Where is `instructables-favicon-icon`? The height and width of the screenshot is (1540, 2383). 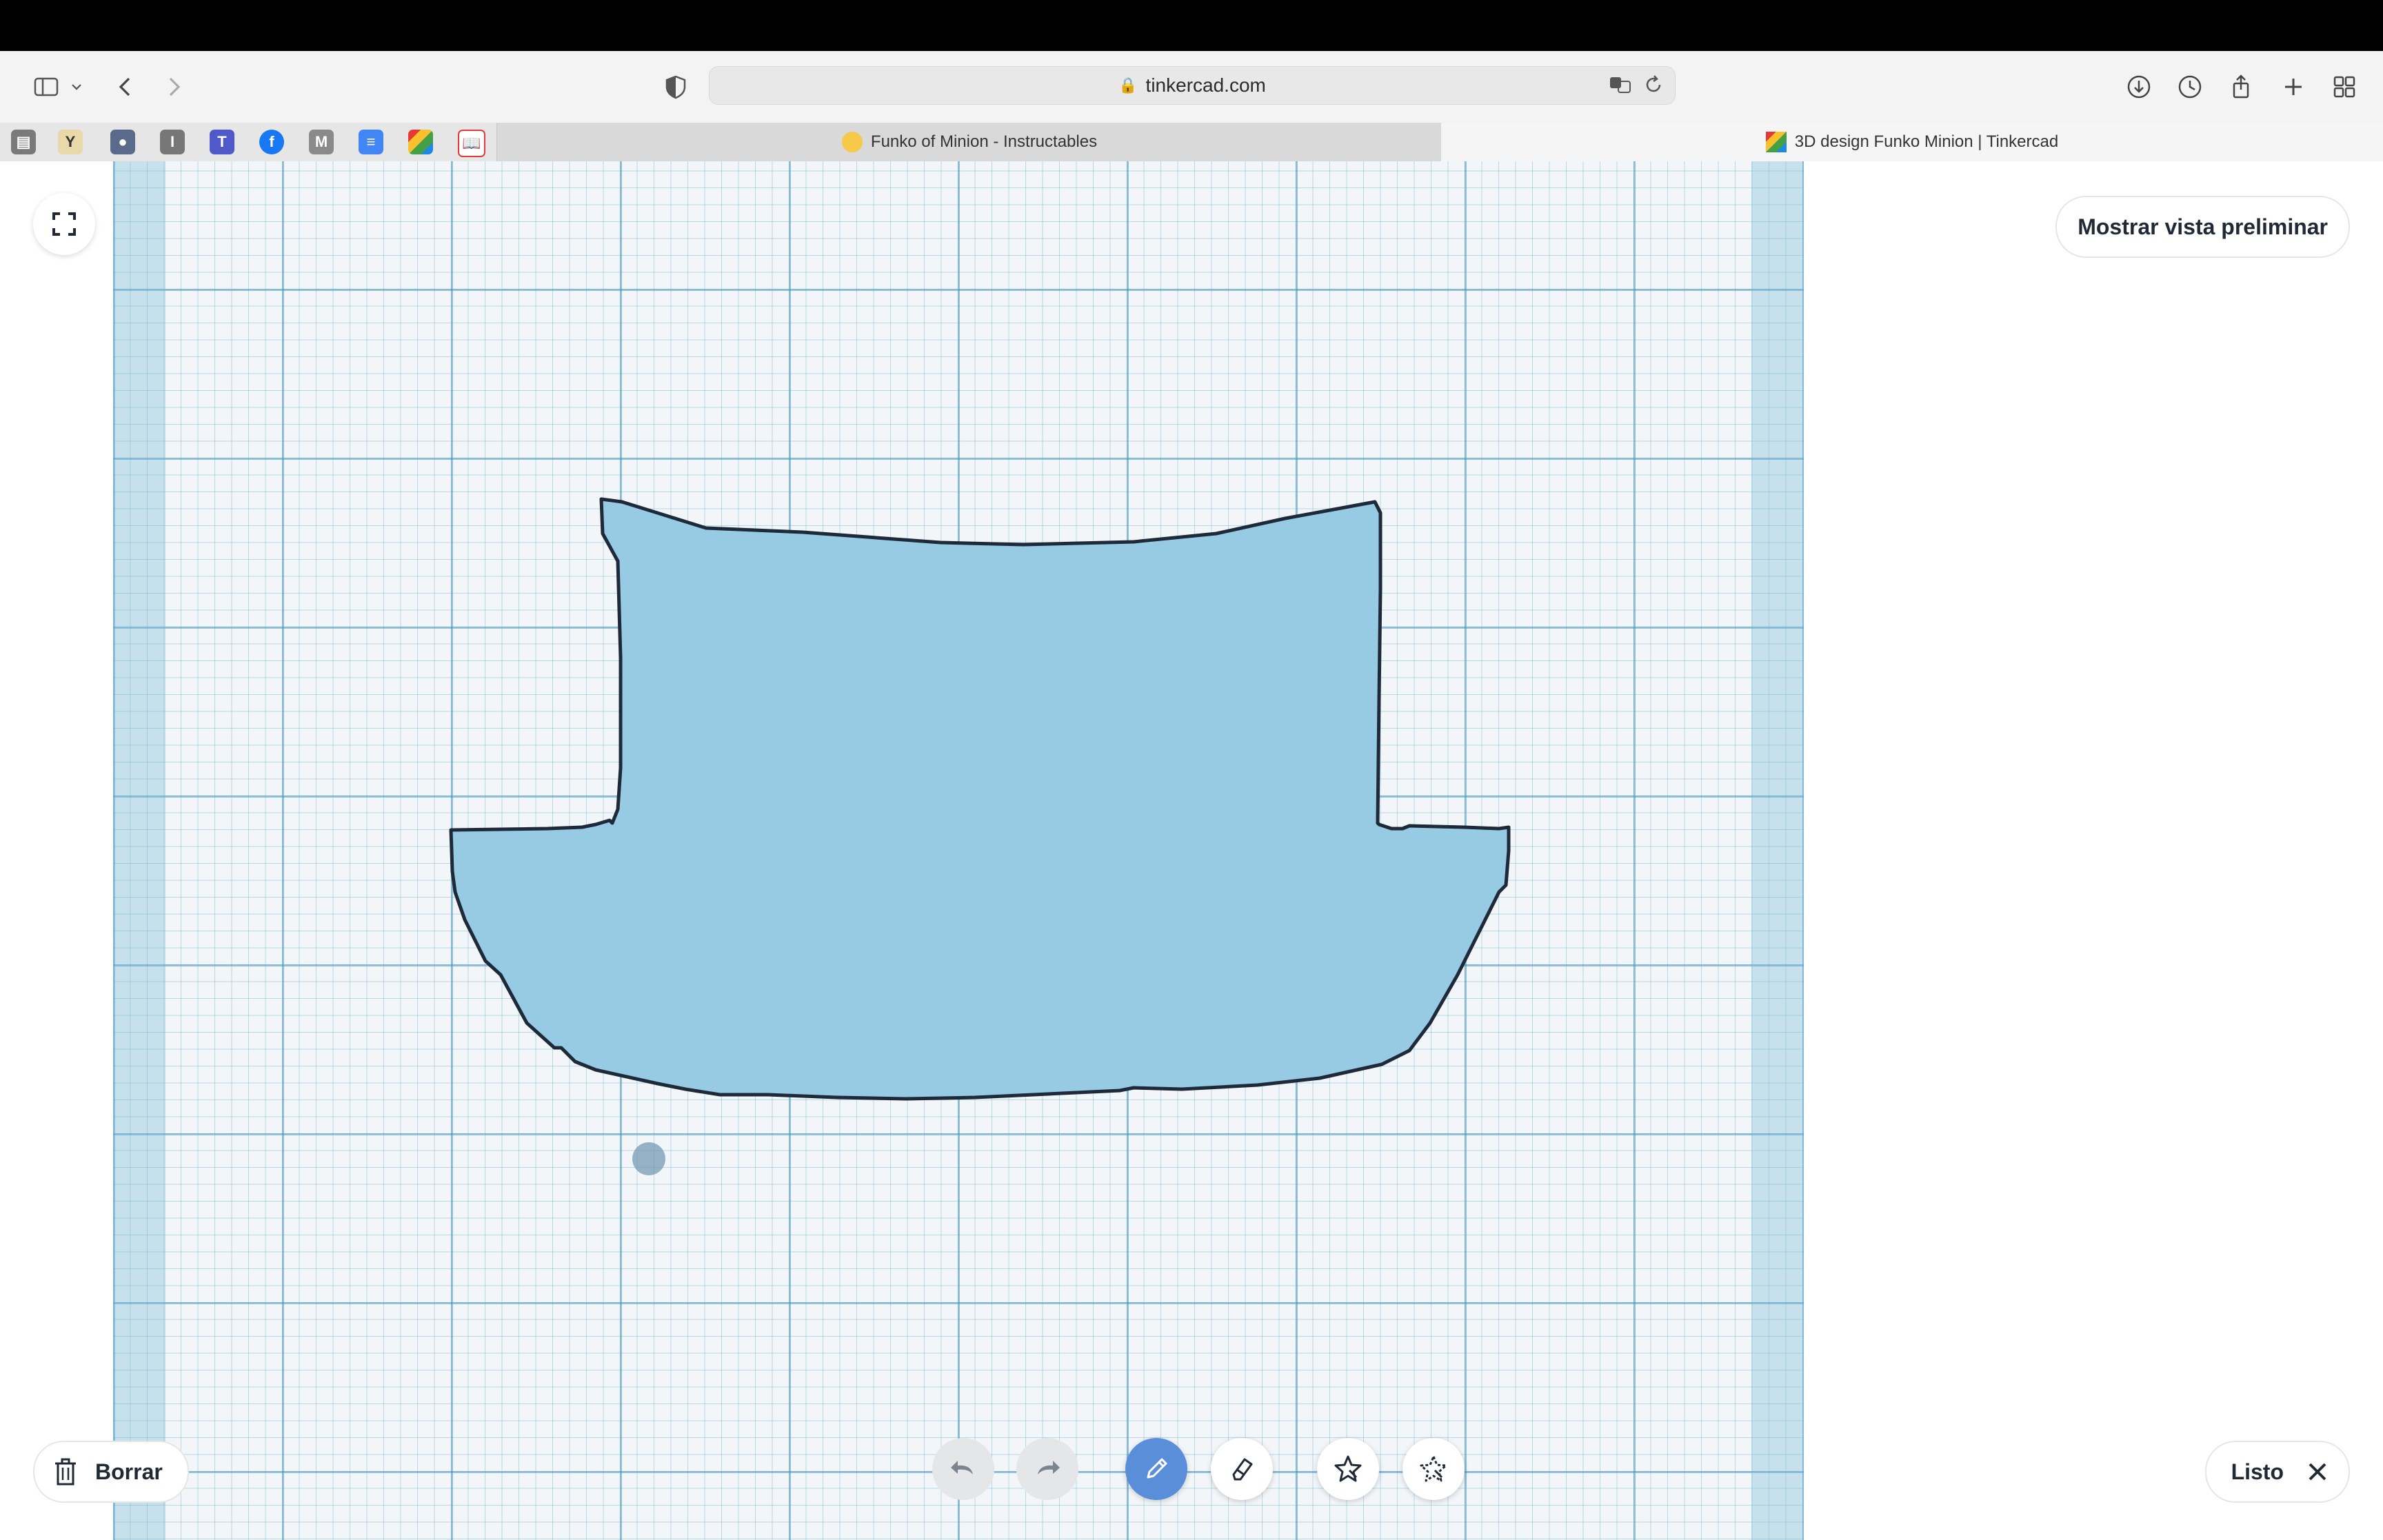
instructables-favicon-icon is located at coordinates (852, 142).